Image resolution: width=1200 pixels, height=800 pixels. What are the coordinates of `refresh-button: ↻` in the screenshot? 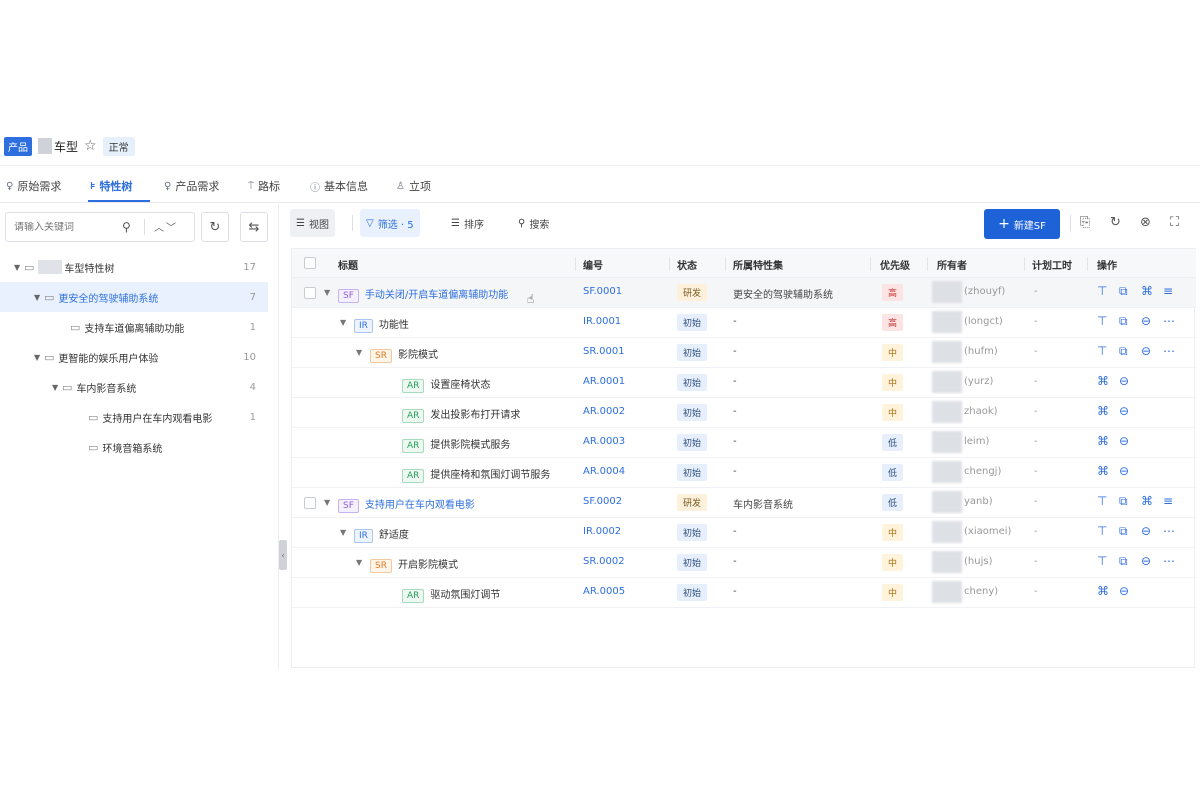 It's located at (215, 227).